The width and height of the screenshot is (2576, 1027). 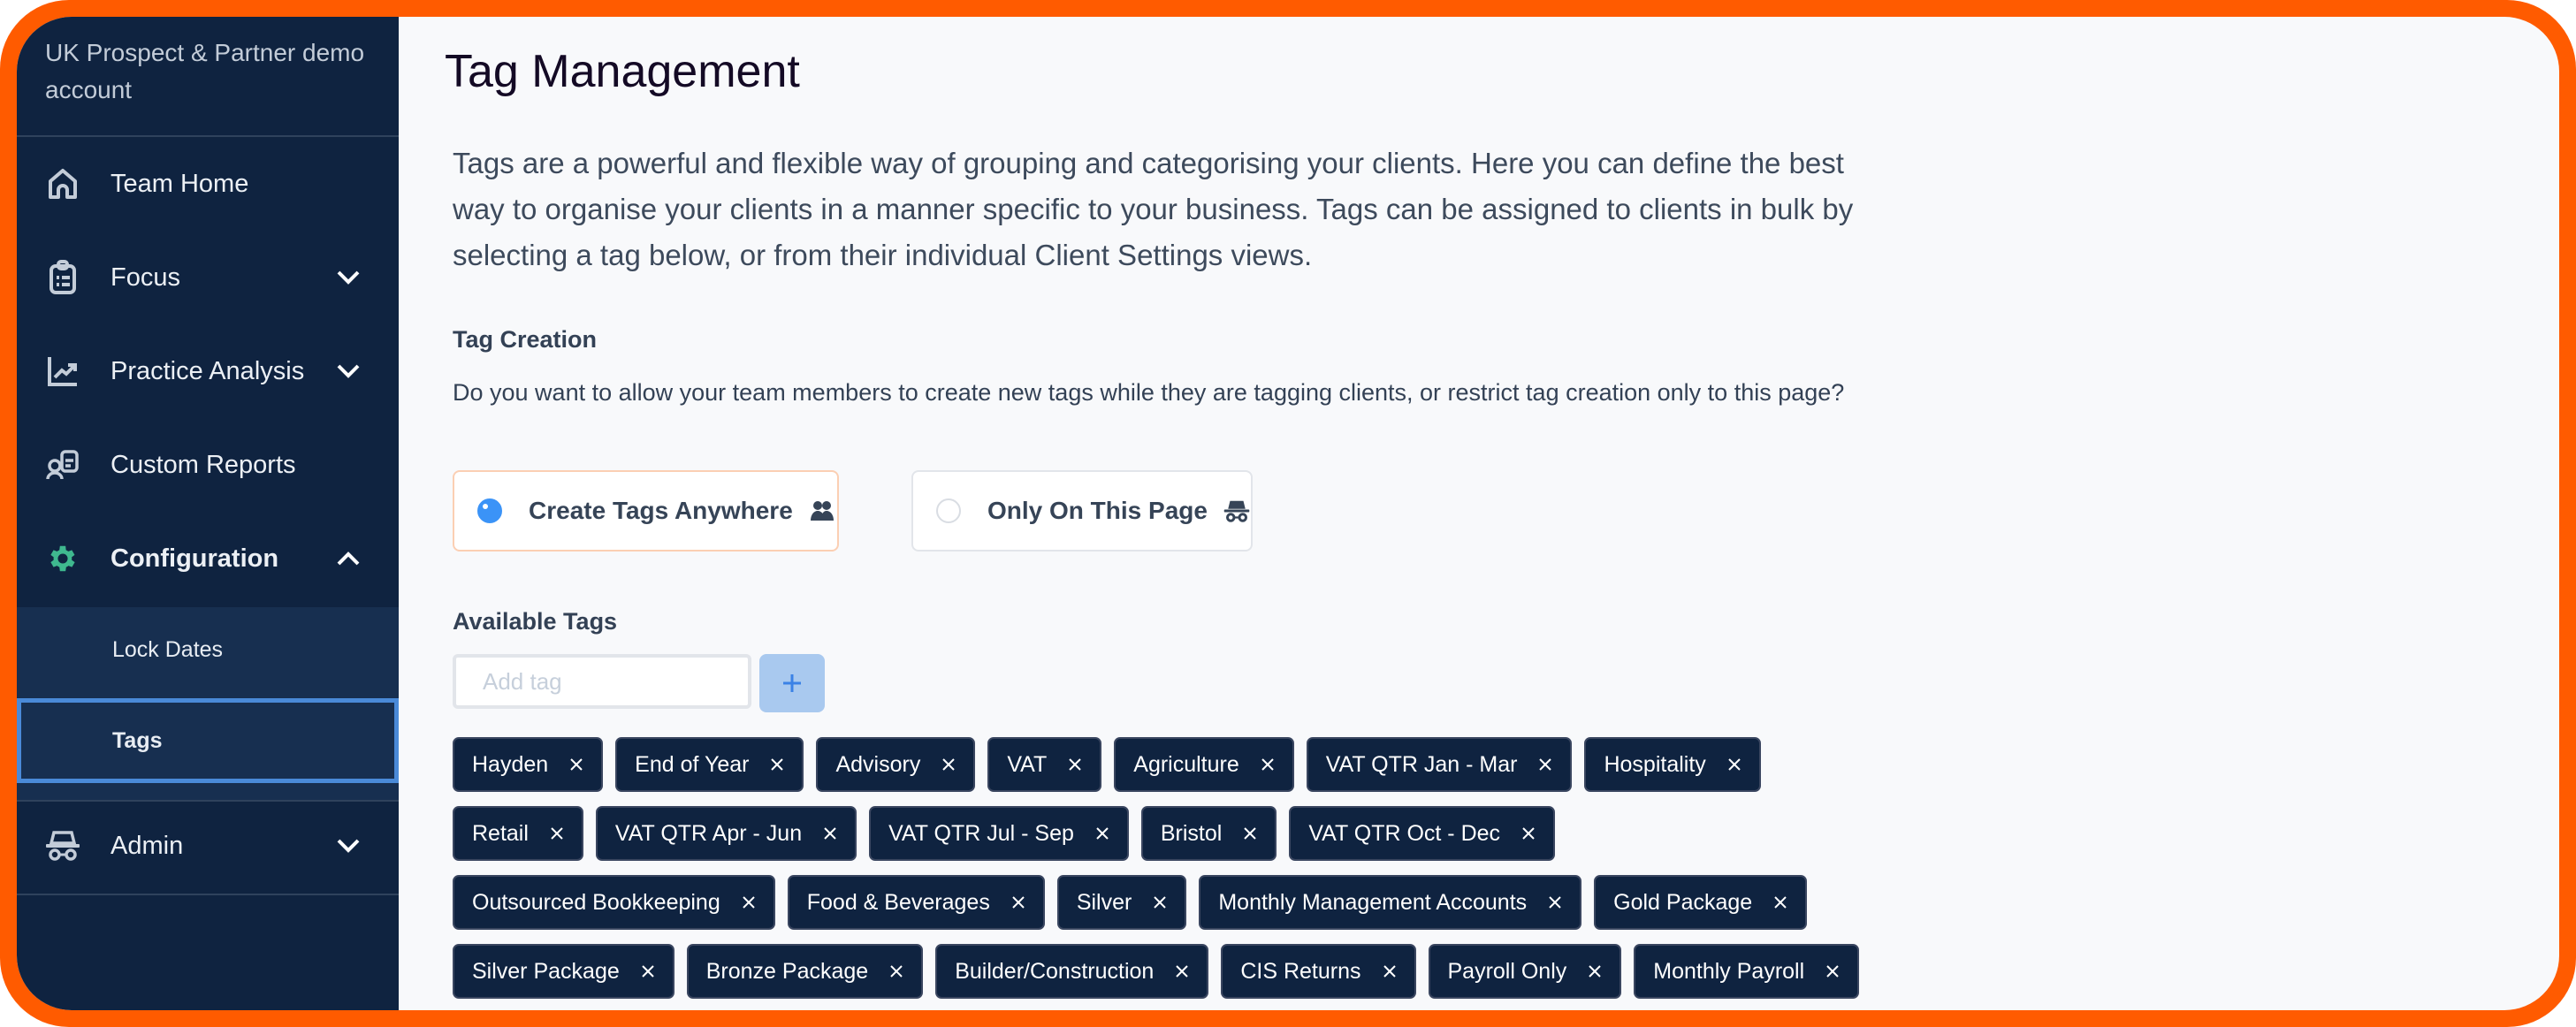 I want to click on tag-chip: Bronze Package, so click(x=805, y=971).